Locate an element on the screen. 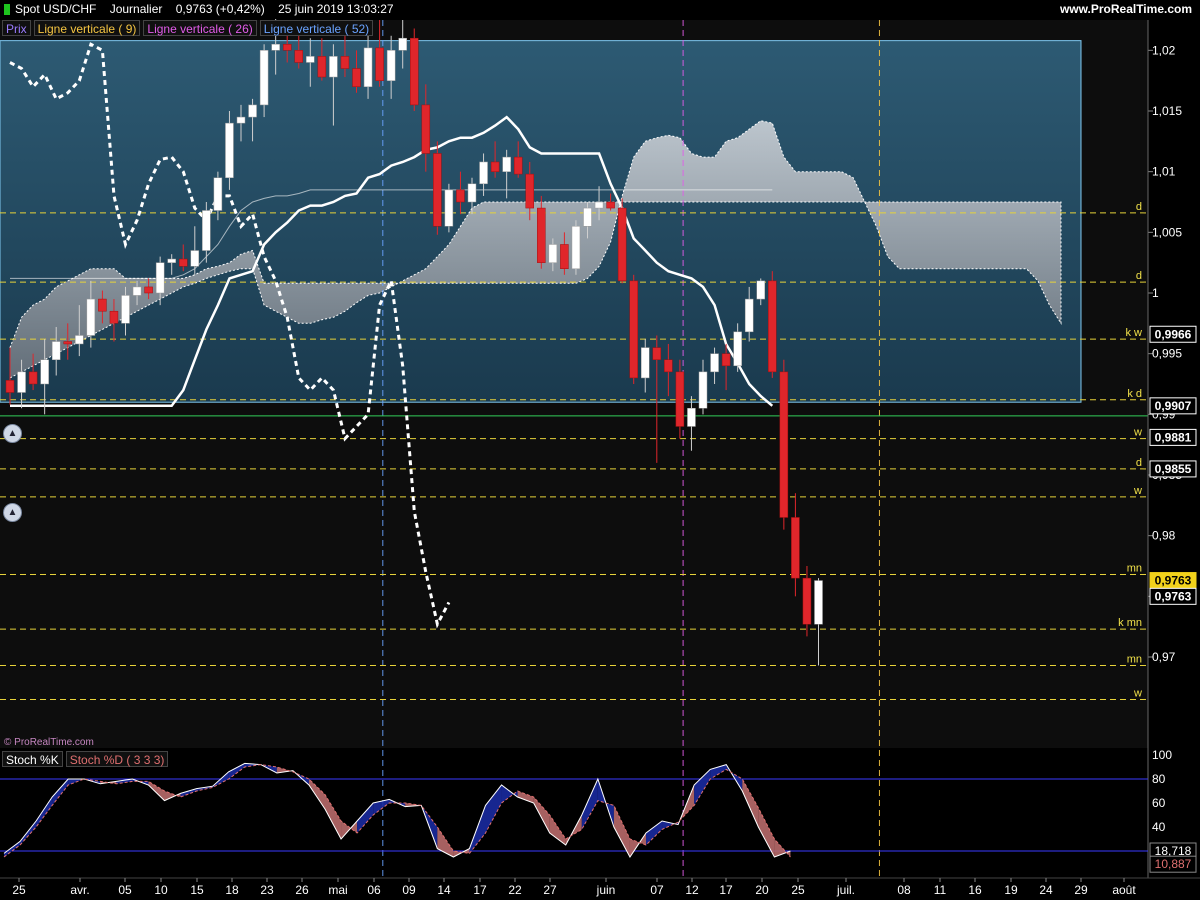 Image resolution: width=1200 pixels, height=900 pixels. level-label: k mn is located at coordinates (1130, 623).